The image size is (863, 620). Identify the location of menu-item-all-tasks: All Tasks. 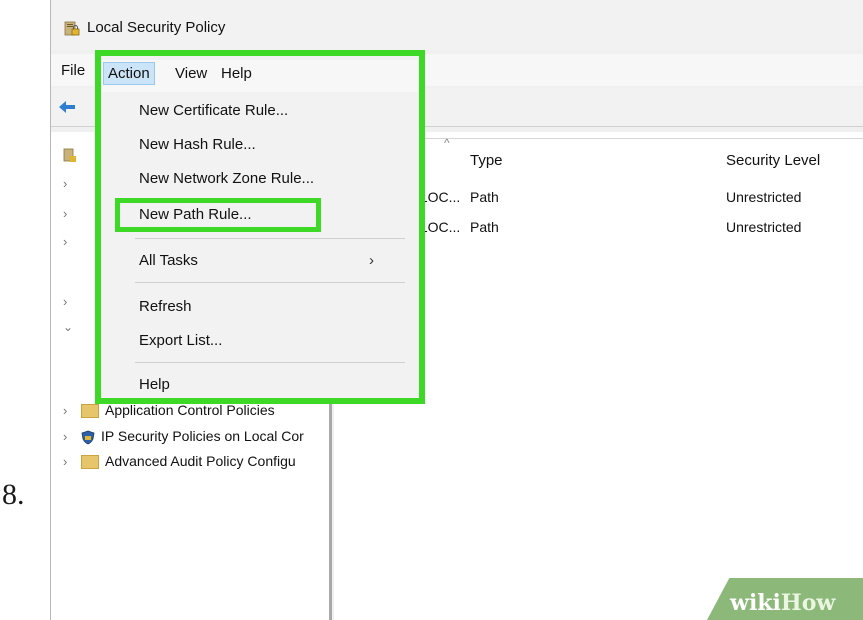
(168, 260).